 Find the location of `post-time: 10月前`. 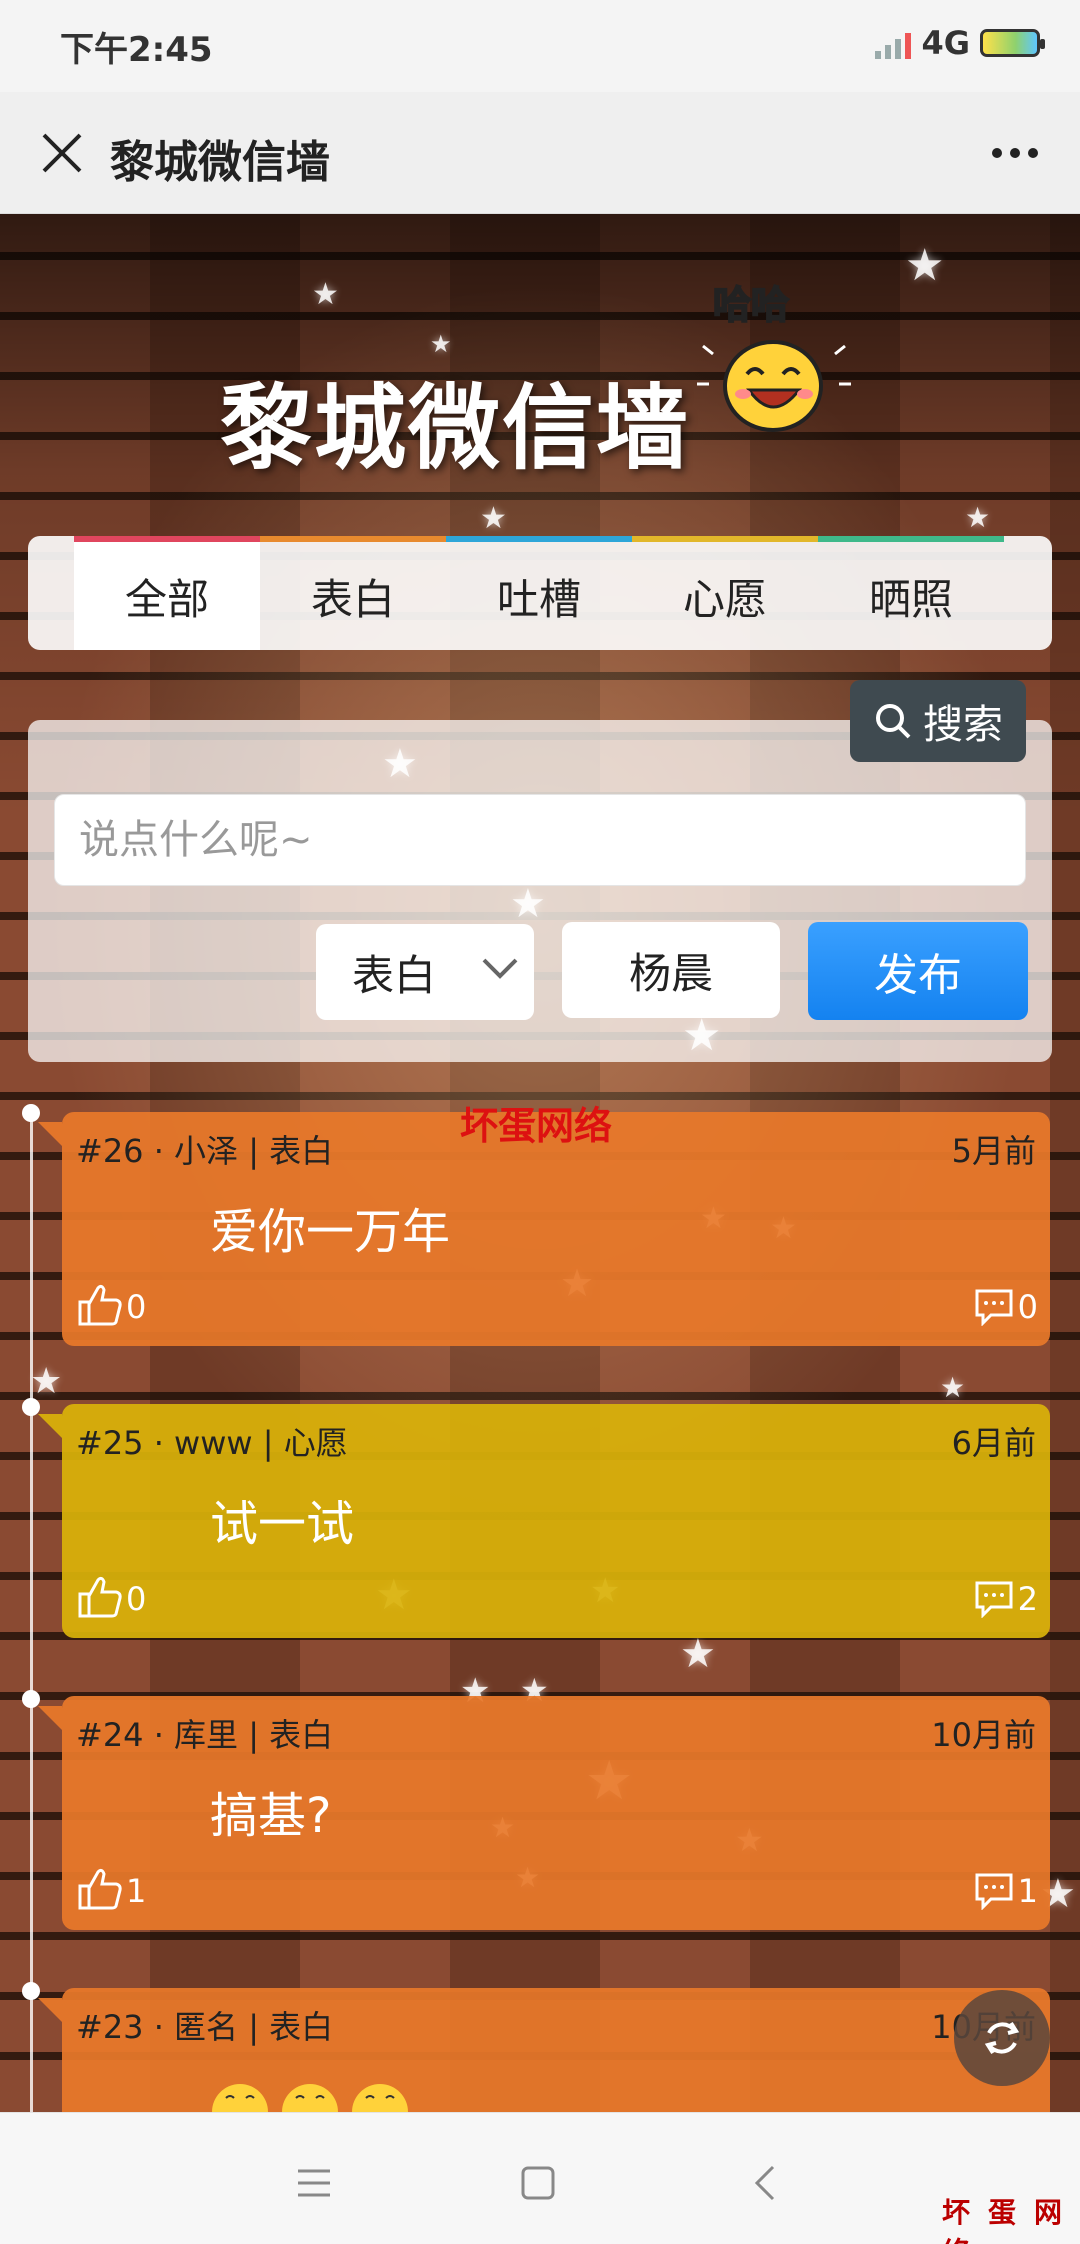

post-time: 10月前 is located at coordinates (983, 1735).